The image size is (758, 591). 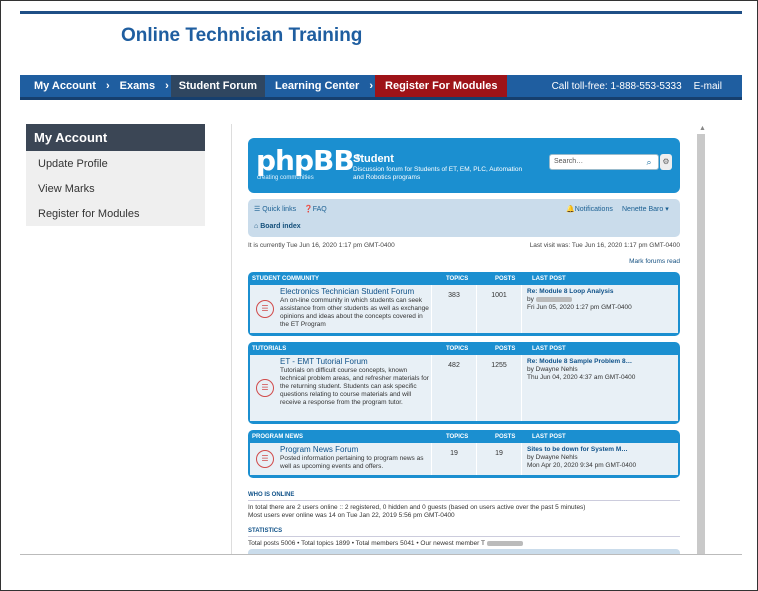 What do you see at coordinates (217, 86) in the screenshot?
I see `nav-student-forum: Student Forum` at bounding box center [217, 86].